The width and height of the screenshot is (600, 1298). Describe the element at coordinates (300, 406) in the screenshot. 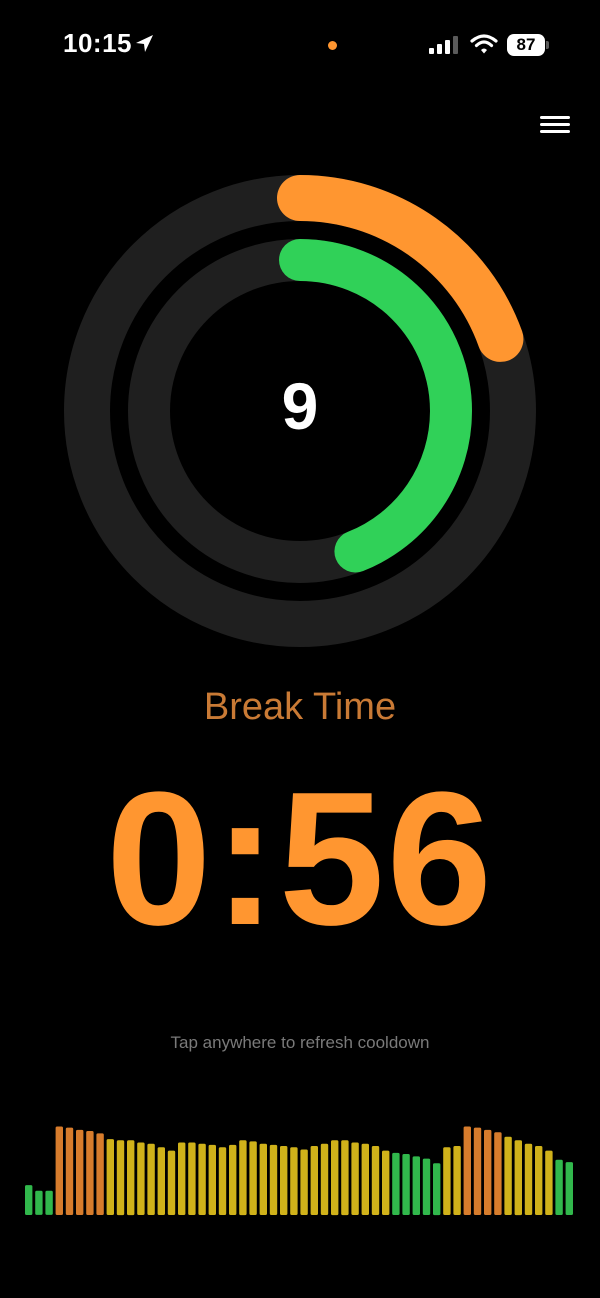

I see `ring-count: 9` at that location.